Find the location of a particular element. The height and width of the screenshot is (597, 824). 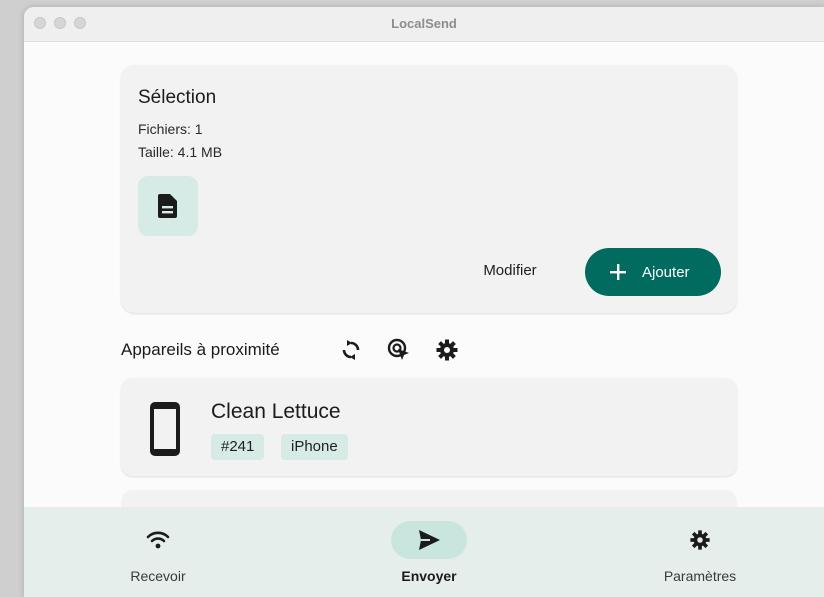

nav-settings: Paramètres is located at coordinates (700, 552).